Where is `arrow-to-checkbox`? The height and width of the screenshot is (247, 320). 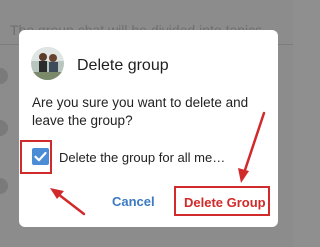
arrow-to-checkbox is located at coordinates (68, 202).